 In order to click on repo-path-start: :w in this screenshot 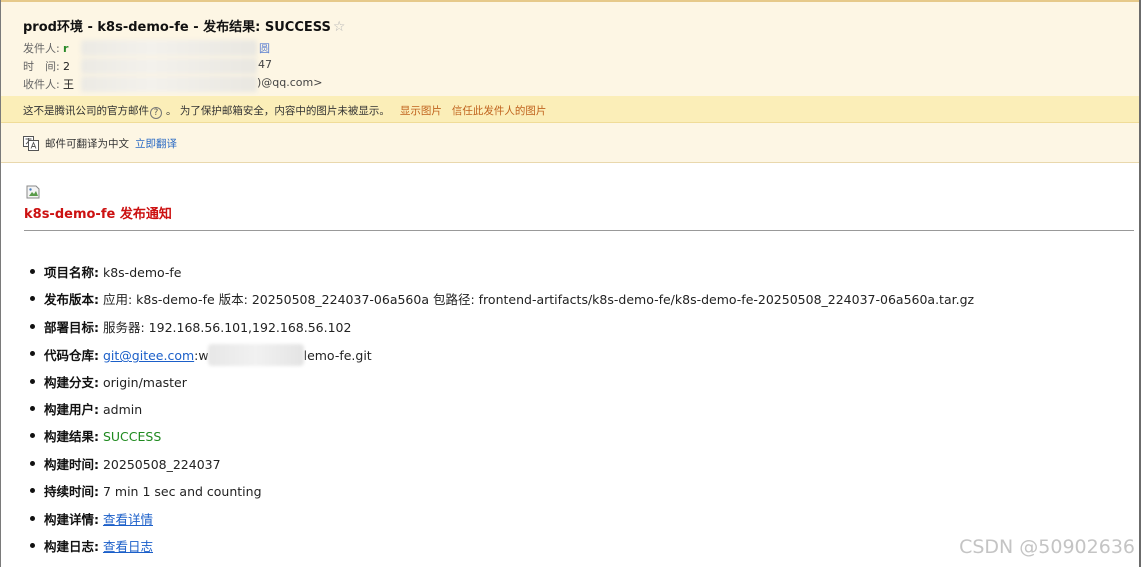, I will do `click(201, 356)`.